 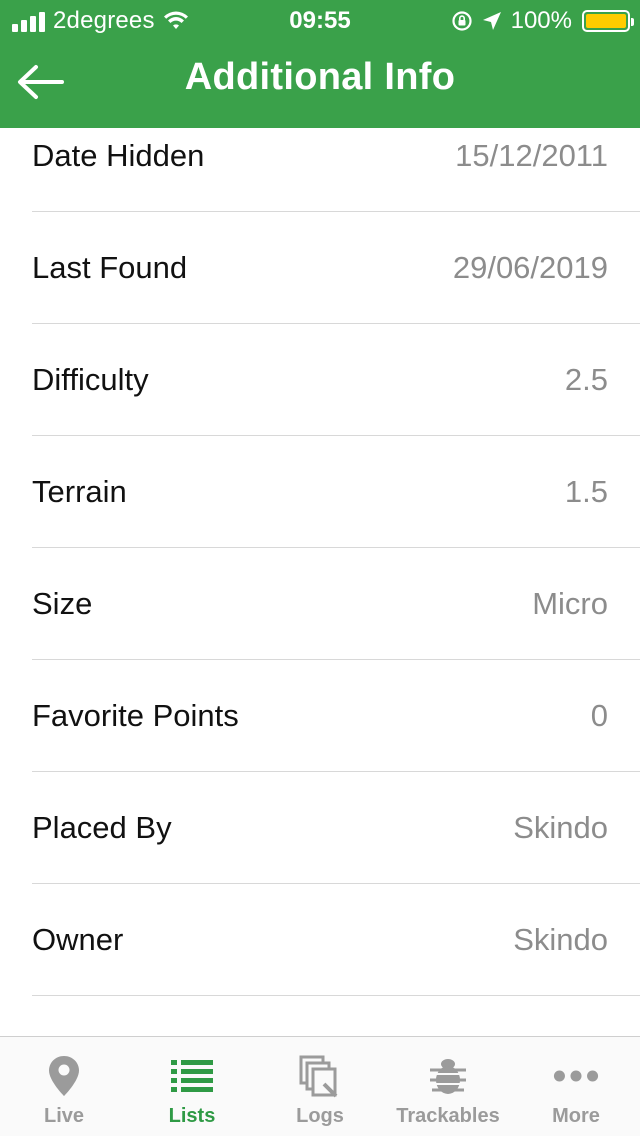 I want to click on battery-percent: 100%, so click(x=541, y=20).